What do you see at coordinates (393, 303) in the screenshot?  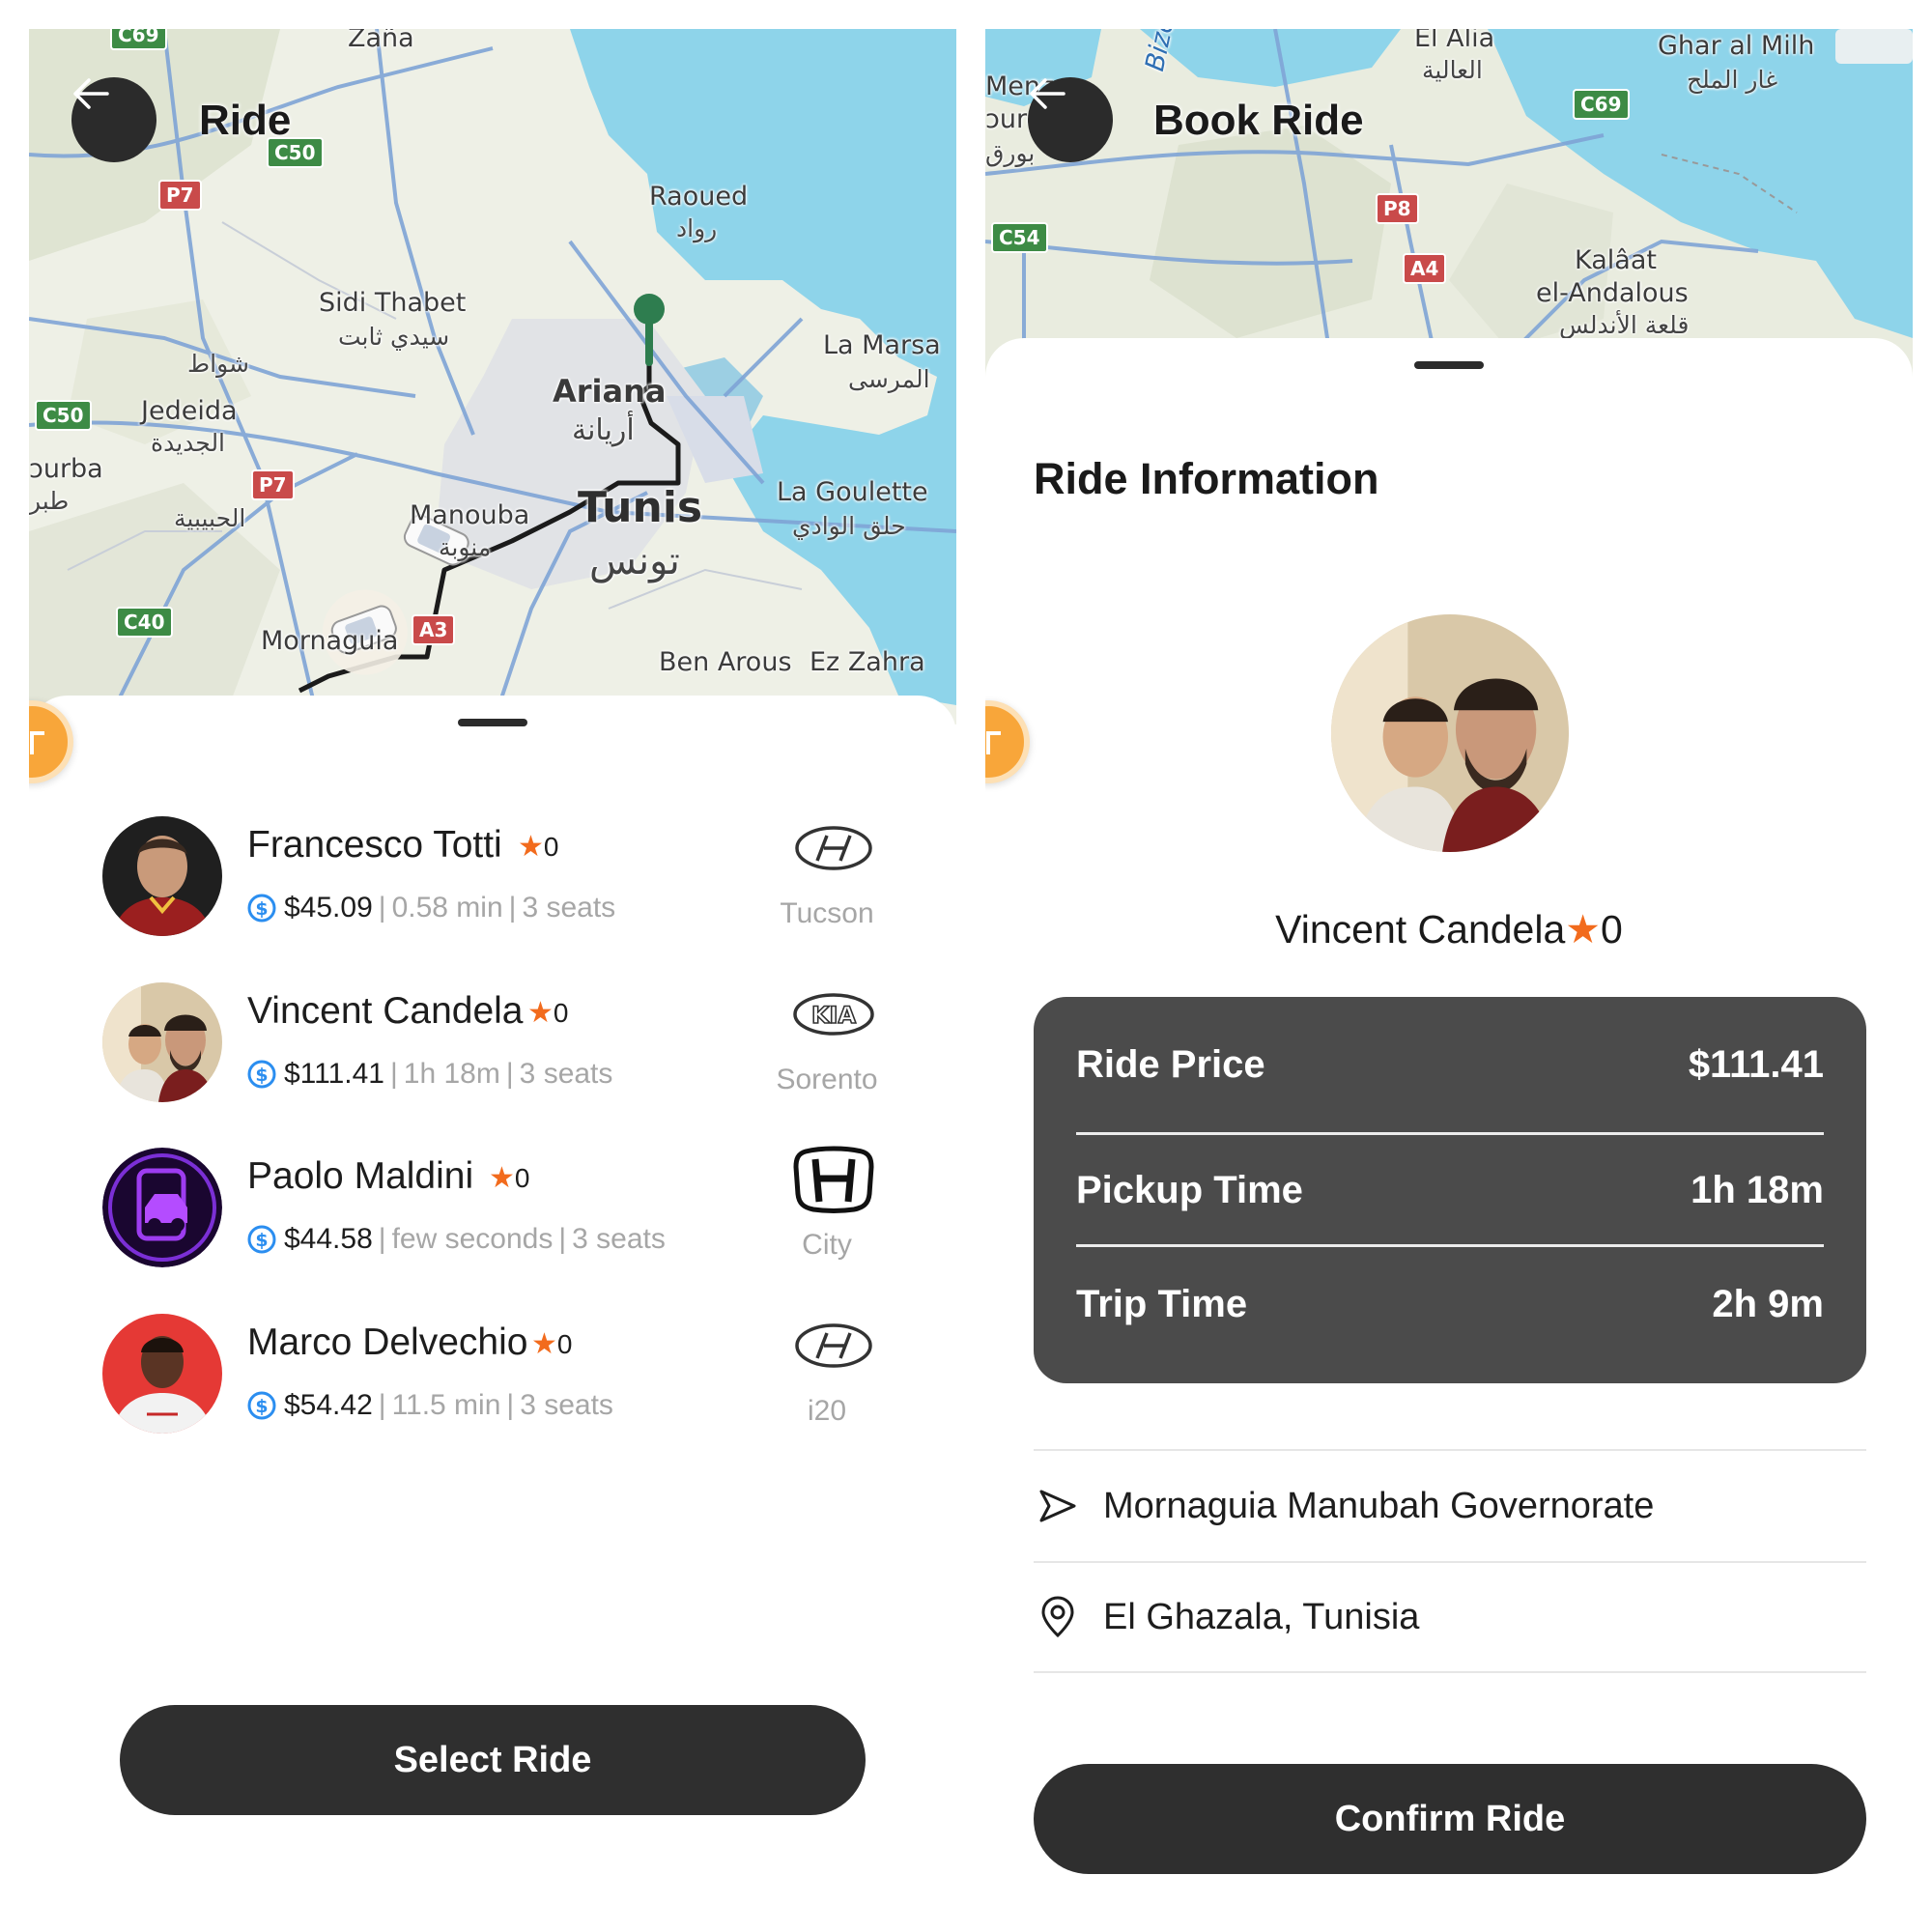 I see `map-label-sidi-thabet: Sidi Thabet` at bounding box center [393, 303].